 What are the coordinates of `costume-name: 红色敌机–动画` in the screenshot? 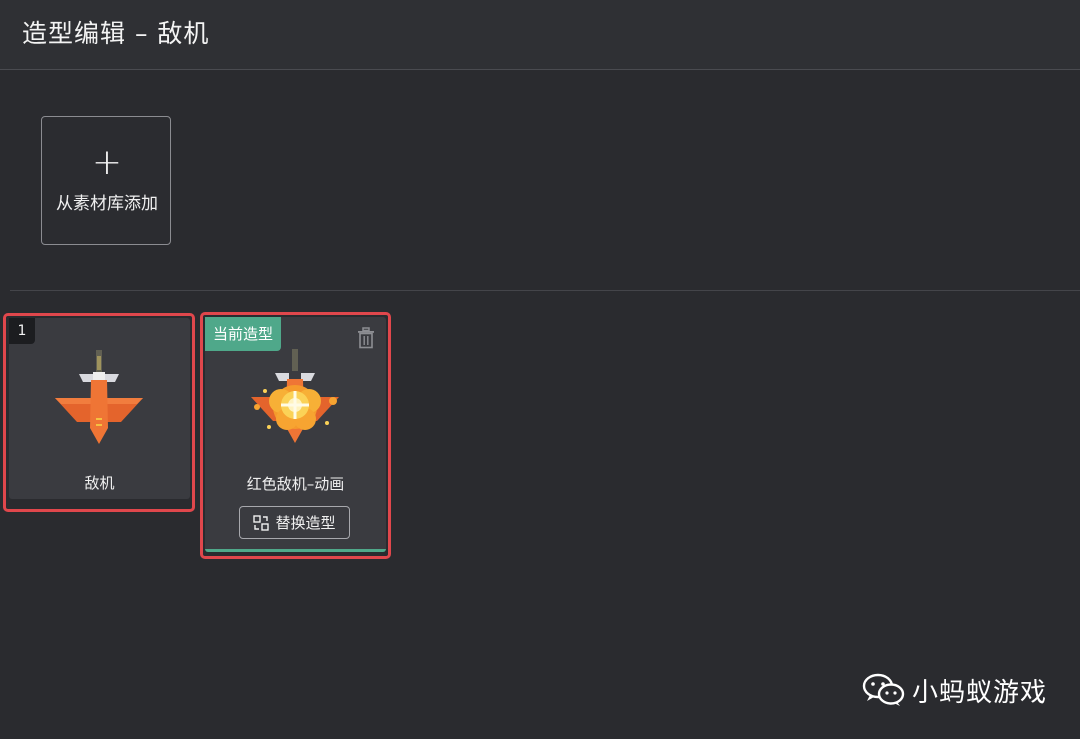 It's located at (295, 484).